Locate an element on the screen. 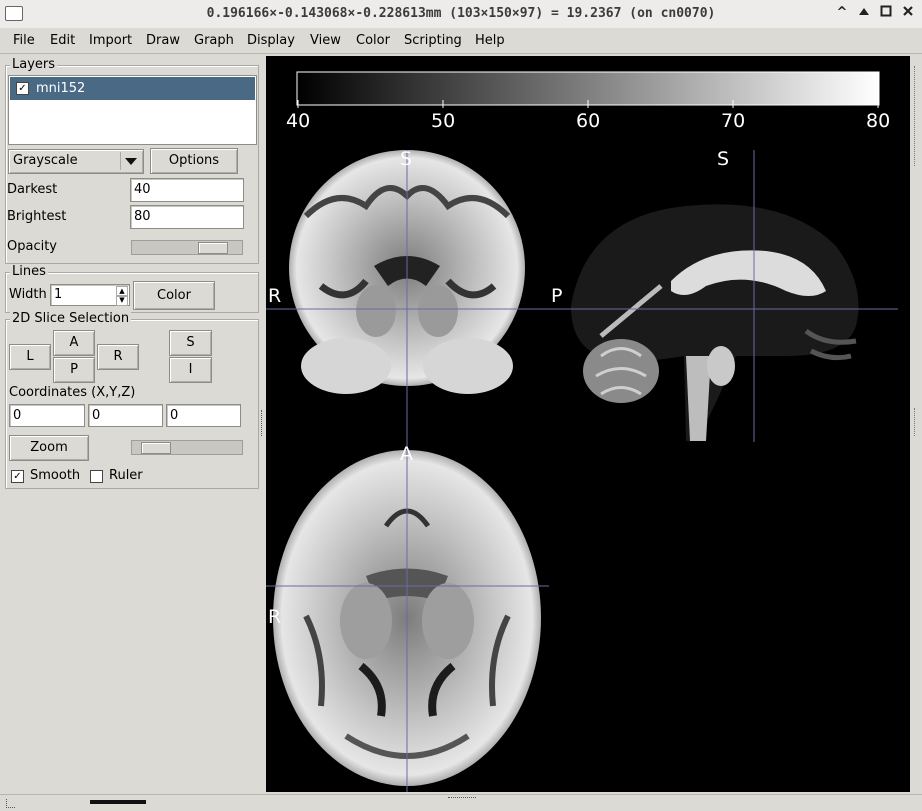  layer-name: mni152 is located at coordinates (61, 88).